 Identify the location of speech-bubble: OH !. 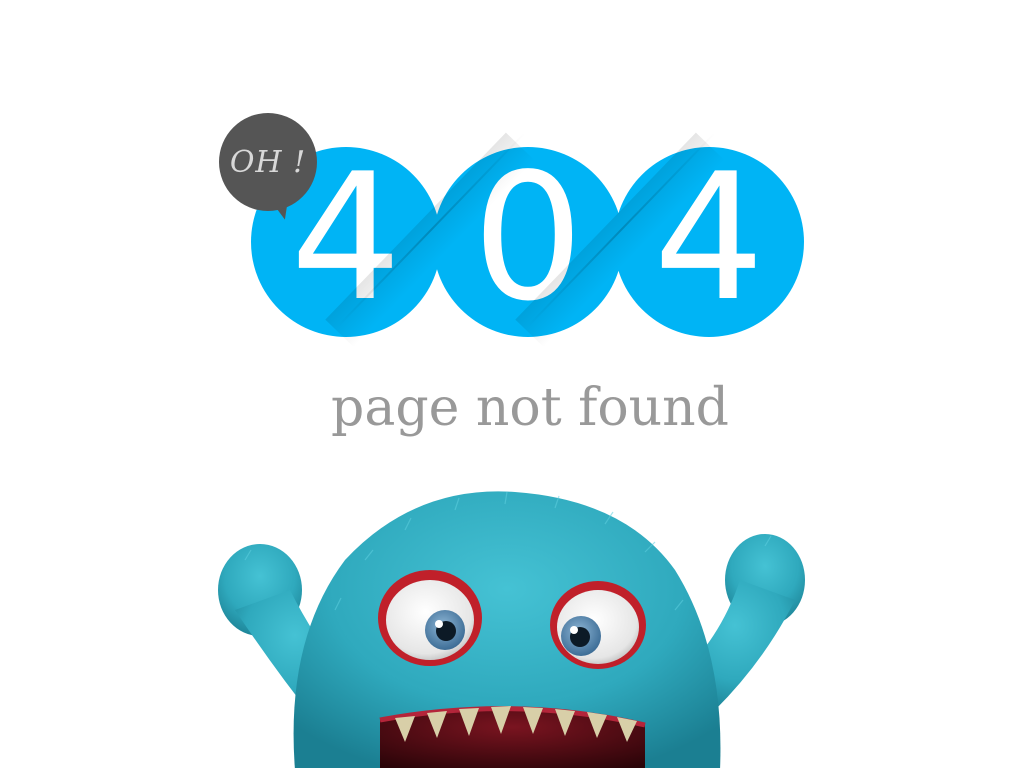
(268, 162).